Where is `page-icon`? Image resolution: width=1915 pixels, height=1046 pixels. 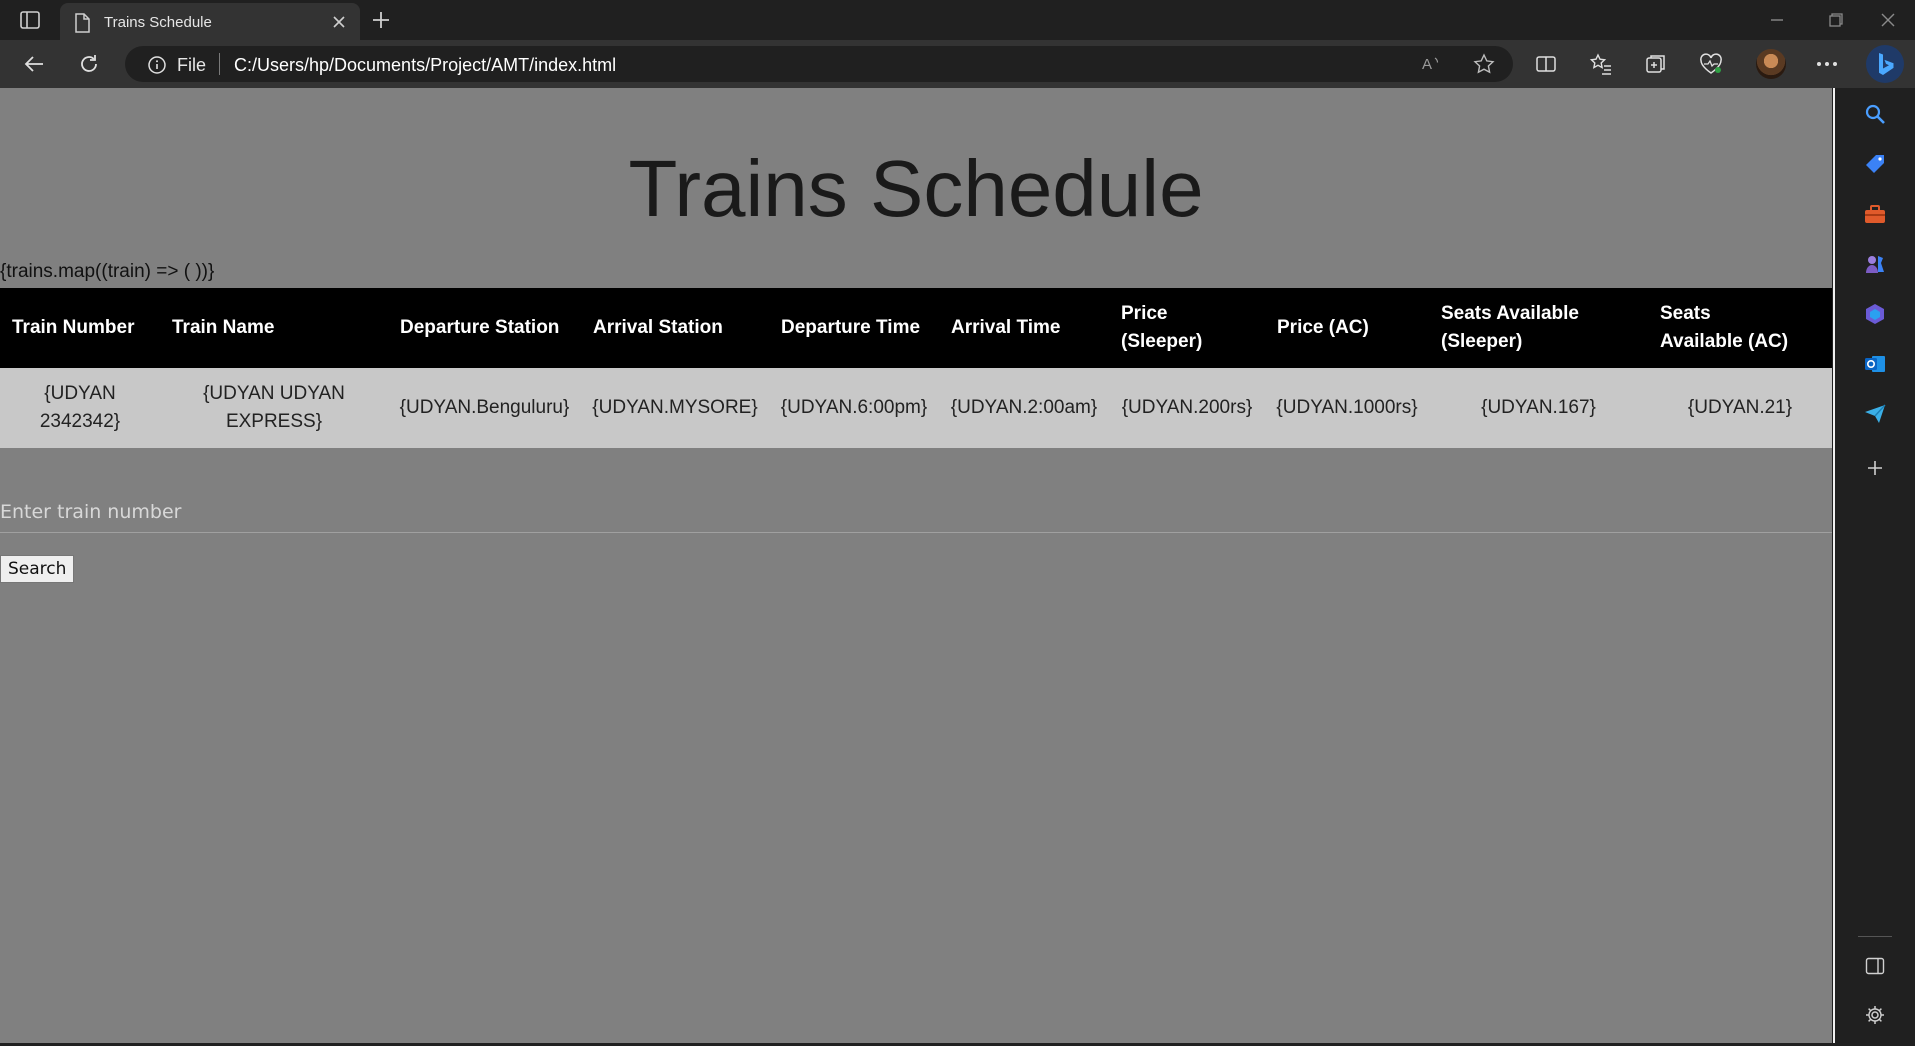 page-icon is located at coordinates (82, 23).